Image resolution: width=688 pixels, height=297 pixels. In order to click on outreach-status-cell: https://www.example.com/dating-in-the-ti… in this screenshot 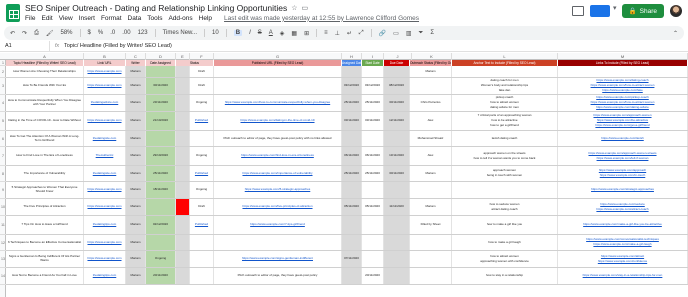, I will do `click(278, 121)`.